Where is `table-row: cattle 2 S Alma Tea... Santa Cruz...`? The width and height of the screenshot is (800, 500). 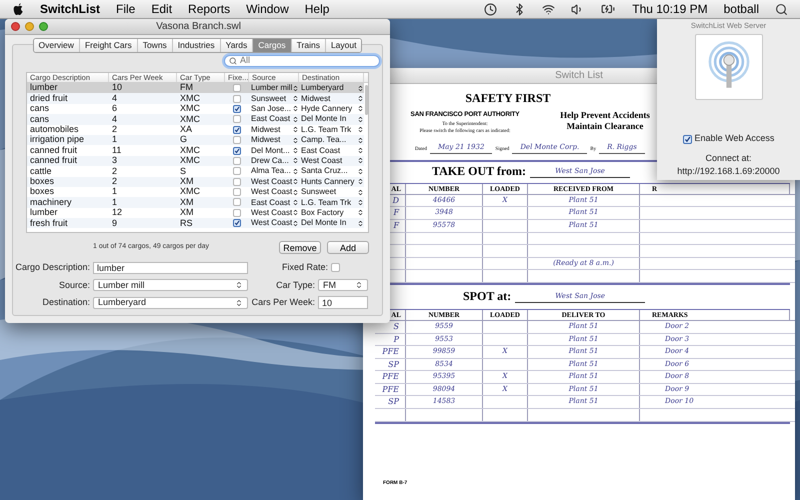
table-row: cattle 2 S Alma Tea... Santa Cruz... is located at coordinates (195, 171).